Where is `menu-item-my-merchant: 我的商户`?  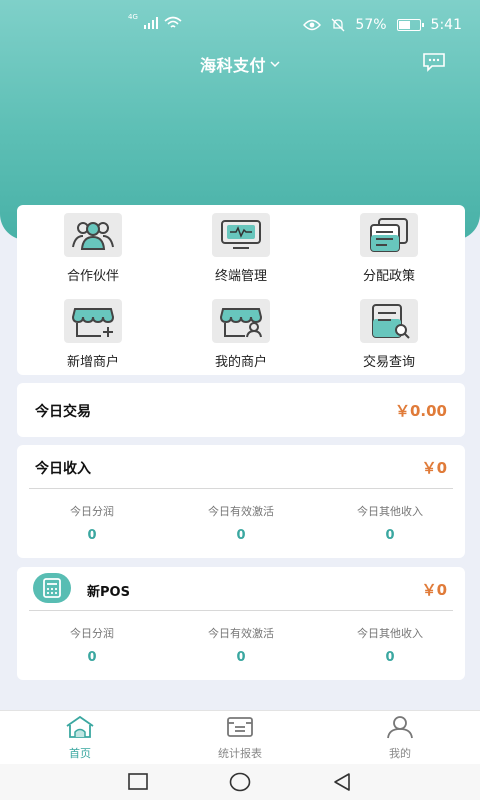
menu-item-my-merchant: 我的商户 is located at coordinates (241, 331).